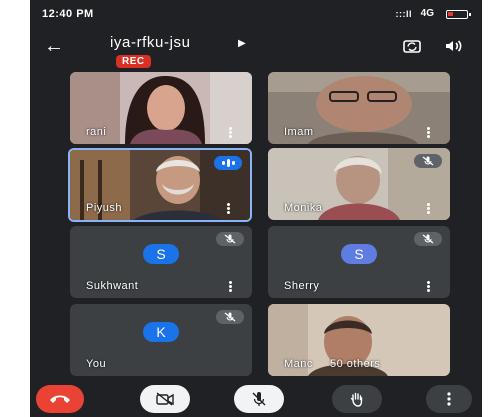  What do you see at coordinates (96, 364) in the screenshot?
I see `participant-name: You` at bounding box center [96, 364].